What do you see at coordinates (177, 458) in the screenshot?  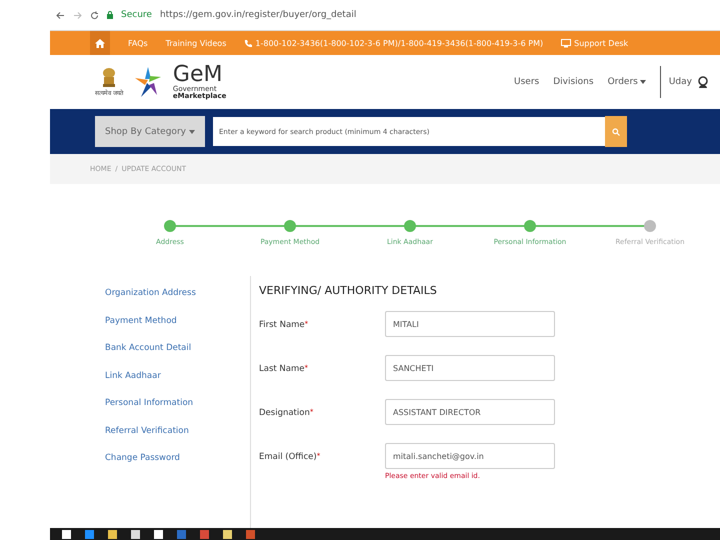 I see `sidebar-link: Change Password` at bounding box center [177, 458].